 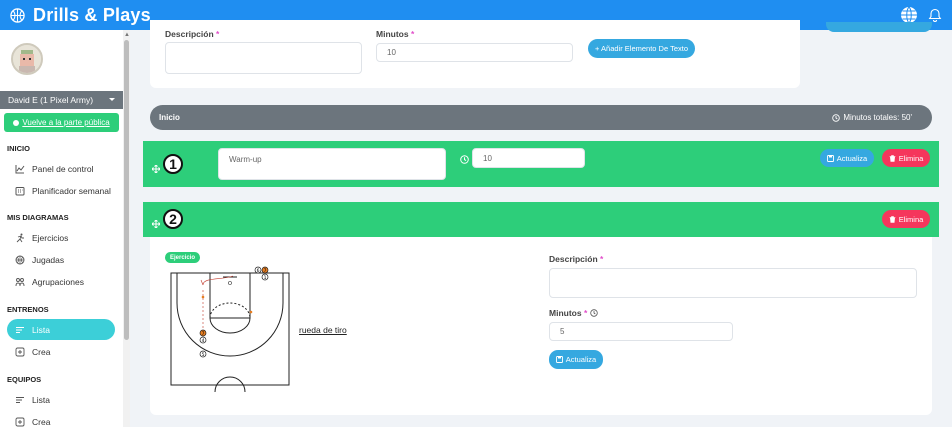 I want to click on user-selector: David E (1 Pixel Army), so click(x=61, y=100).